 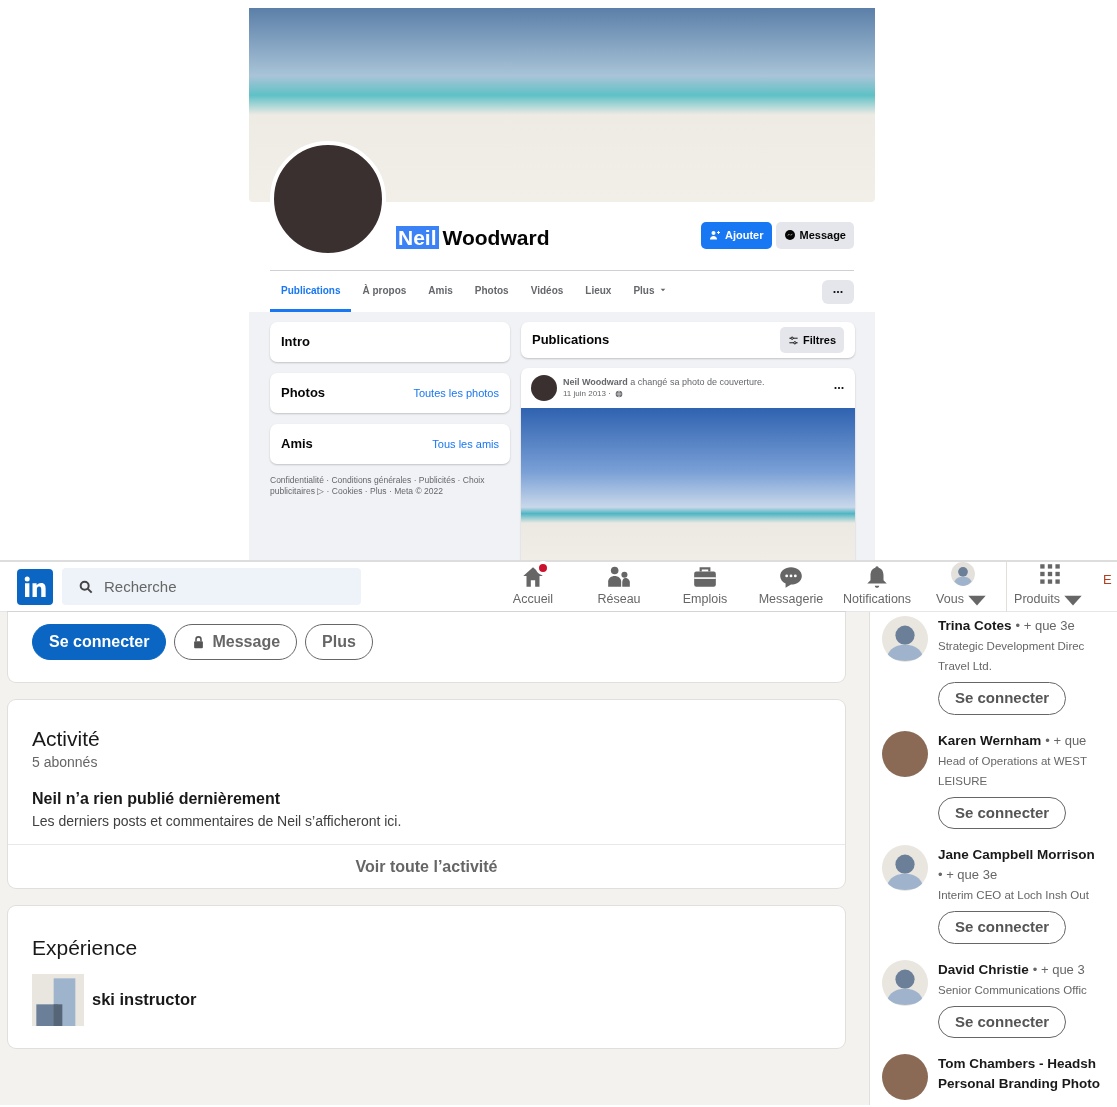 I want to click on person-headline: Head of Operations at WEST, so click(x=1012, y=761).